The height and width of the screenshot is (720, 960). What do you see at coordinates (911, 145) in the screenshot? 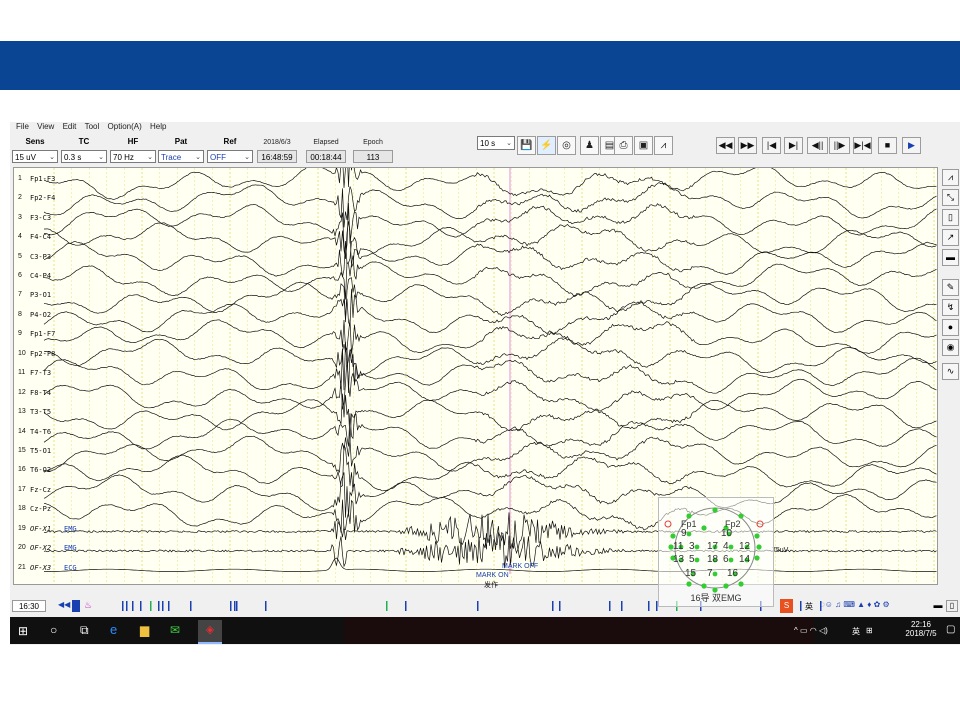
I see `play-button: ▶` at bounding box center [911, 145].